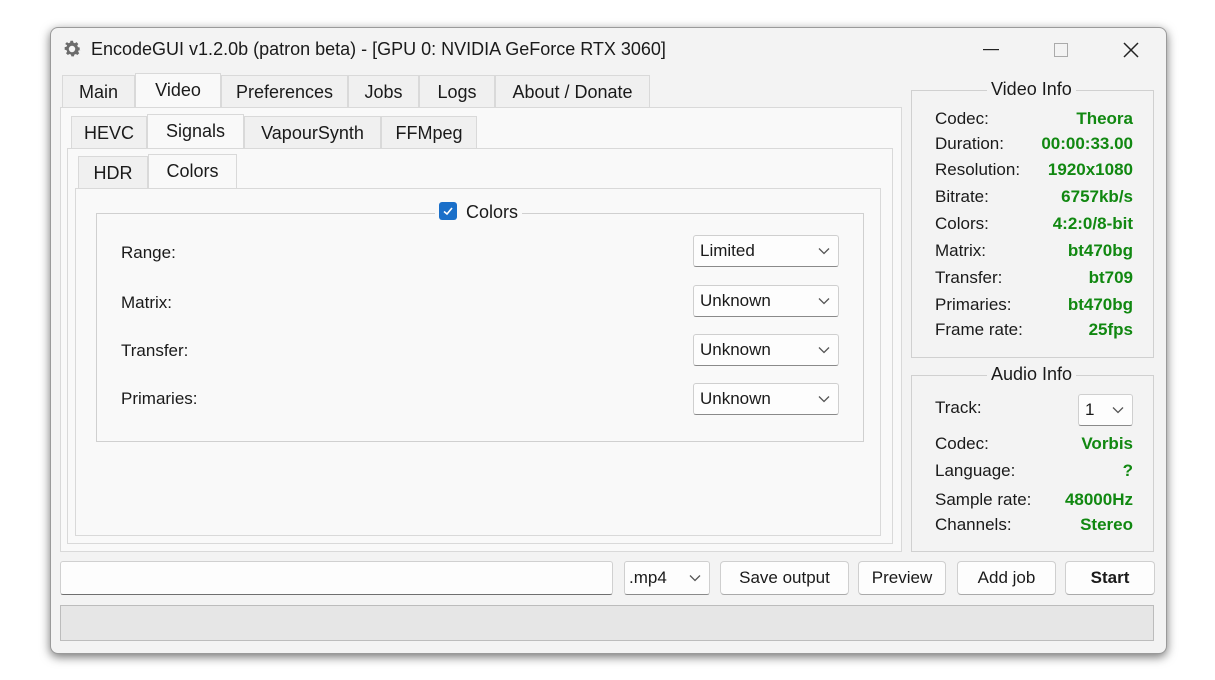  What do you see at coordinates (969, 277) in the screenshot?
I see `transfer-info-label: Transfer:` at bounding box center [969, 277].